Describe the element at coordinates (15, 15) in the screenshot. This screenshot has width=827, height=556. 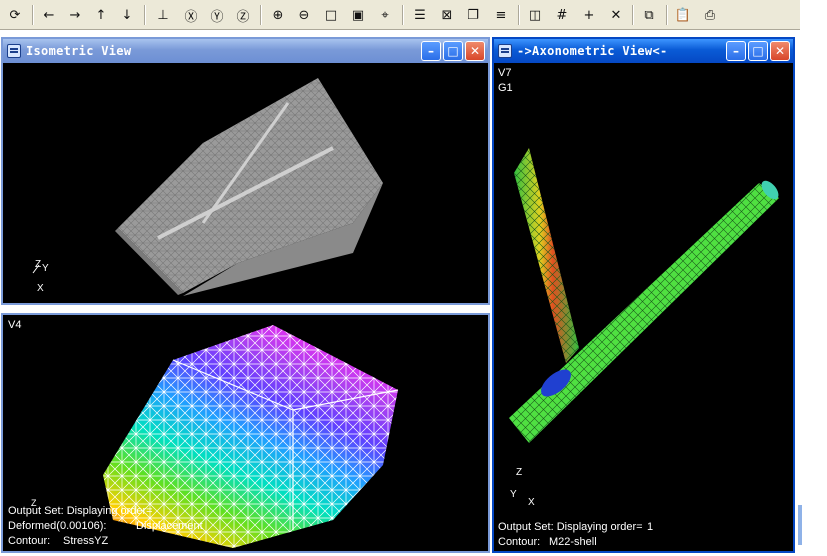
I see `cursor-icon: ⟳` at that location.